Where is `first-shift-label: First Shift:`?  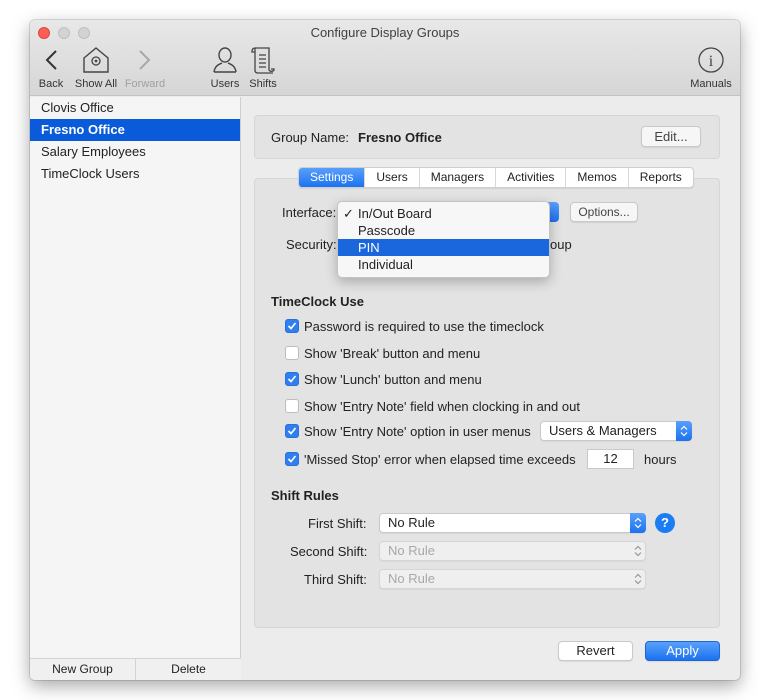
first-shift-label: First Shift: is located at coordinates (337, 523).